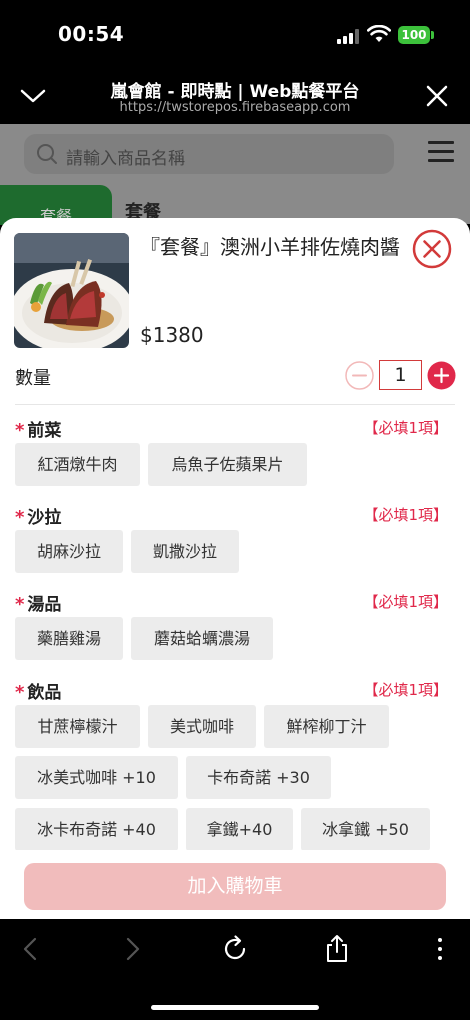  I want to click on option-button: 冰拿鐵 +50, so click(365, 829).